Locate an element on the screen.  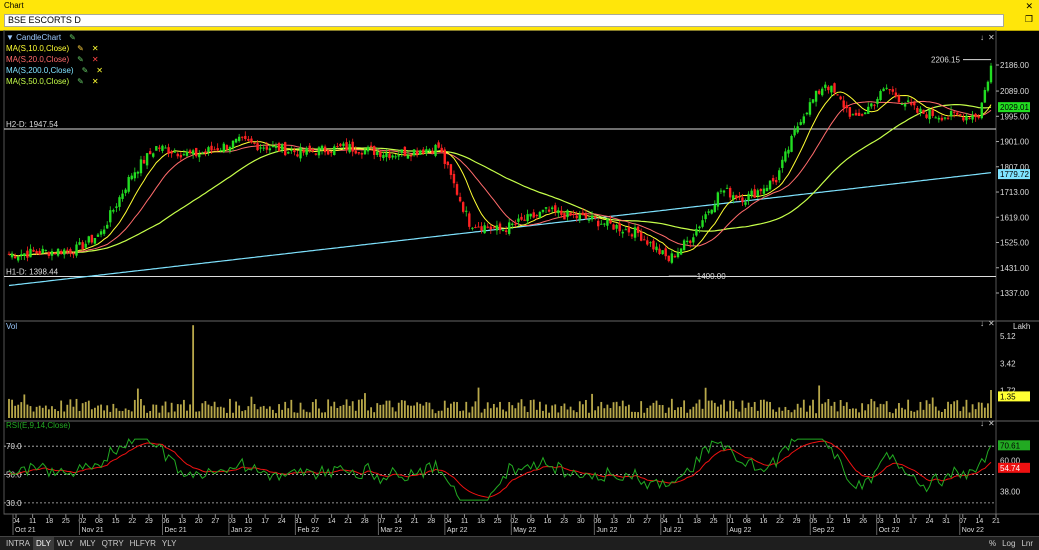
restore-icon: ❐ is located at coordinates (1029, 19).